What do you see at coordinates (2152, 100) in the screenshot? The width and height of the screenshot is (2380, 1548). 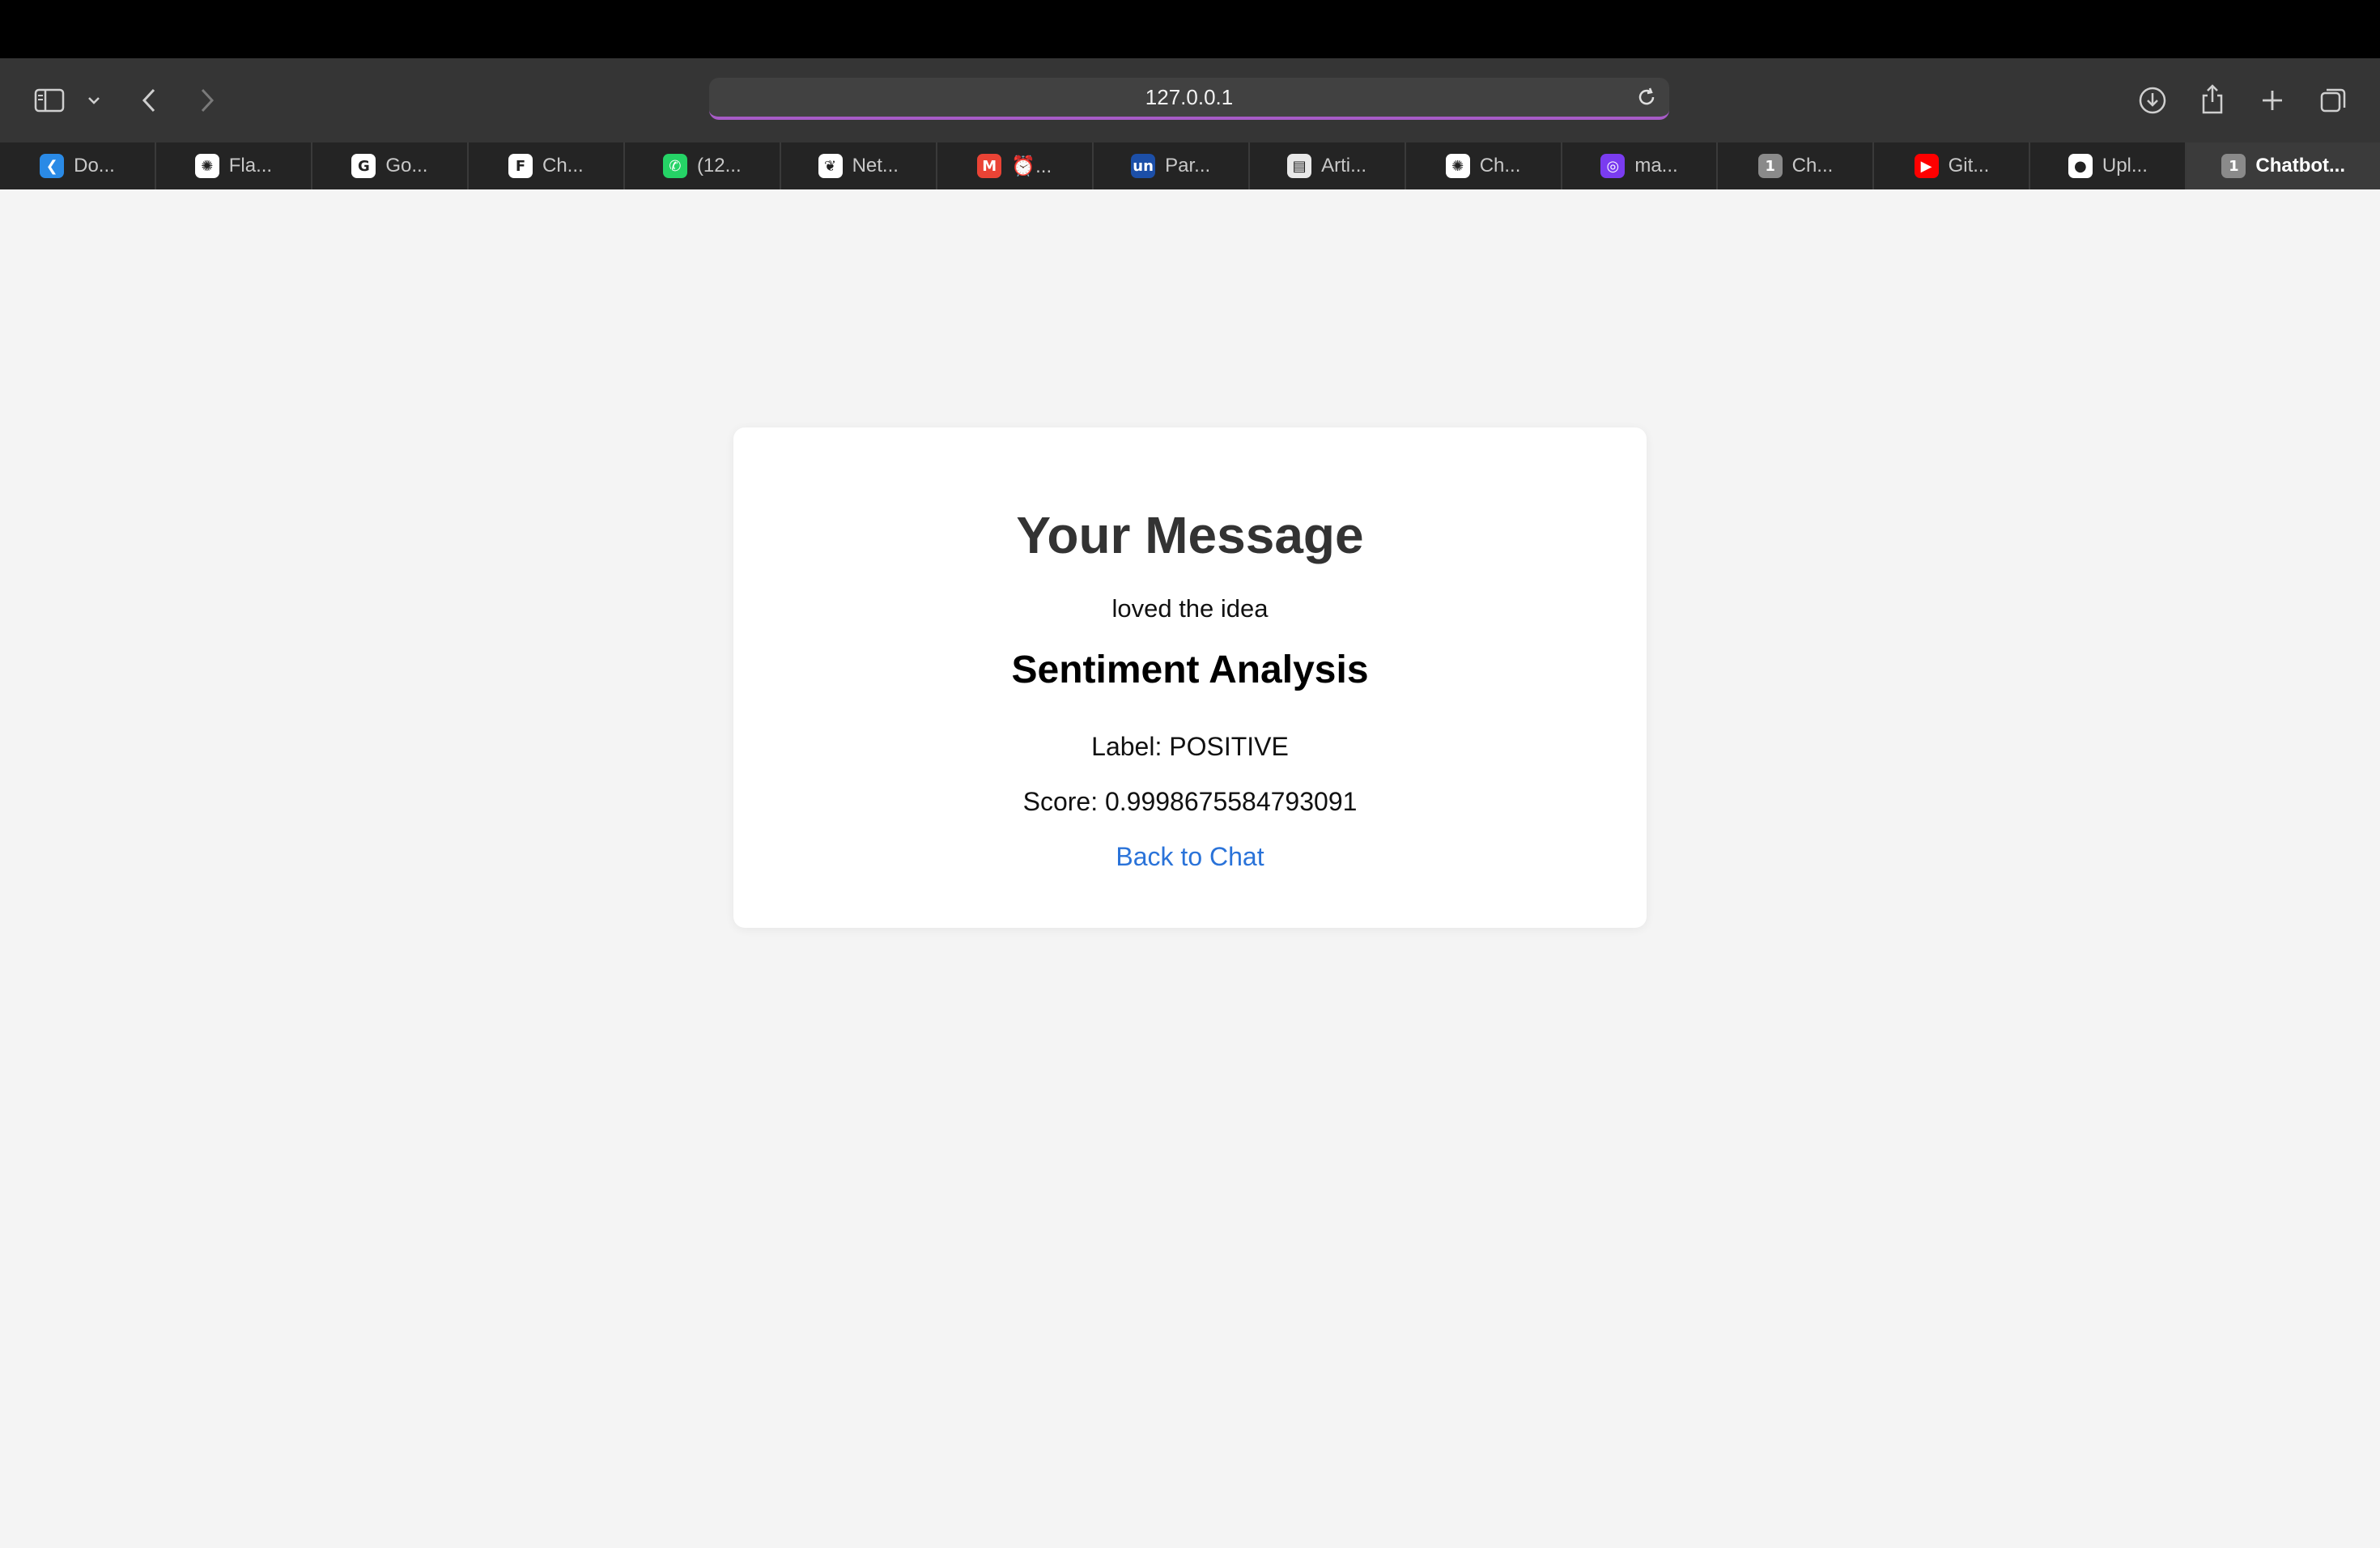 I see `download-icon` at bounding box center [2152, 100].